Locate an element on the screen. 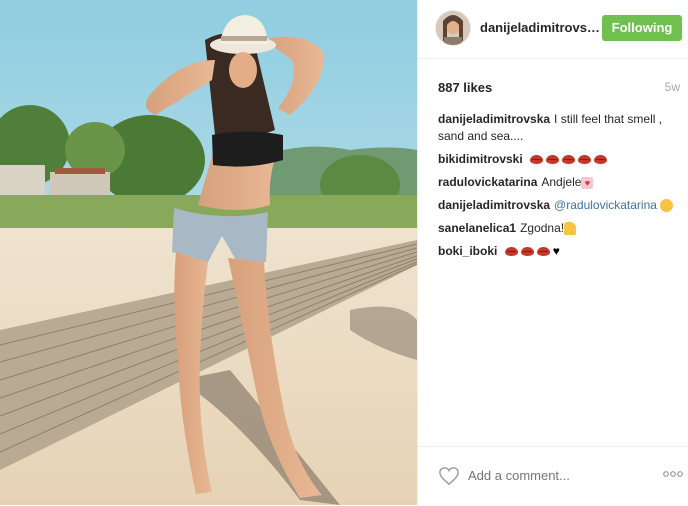  comment-username: boki_iboki is located at coordinates (467, 251).